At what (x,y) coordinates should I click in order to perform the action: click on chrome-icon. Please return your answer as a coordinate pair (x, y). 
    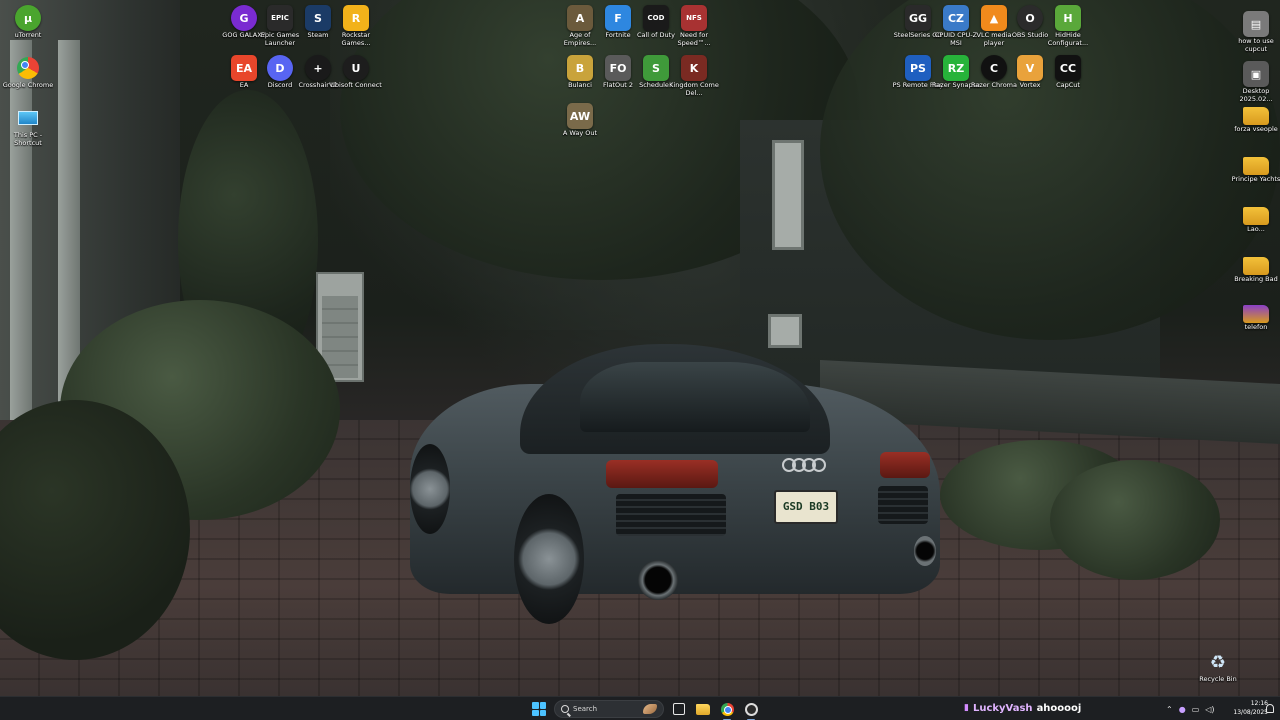
    Looking at the image, I should click on (727, 709).